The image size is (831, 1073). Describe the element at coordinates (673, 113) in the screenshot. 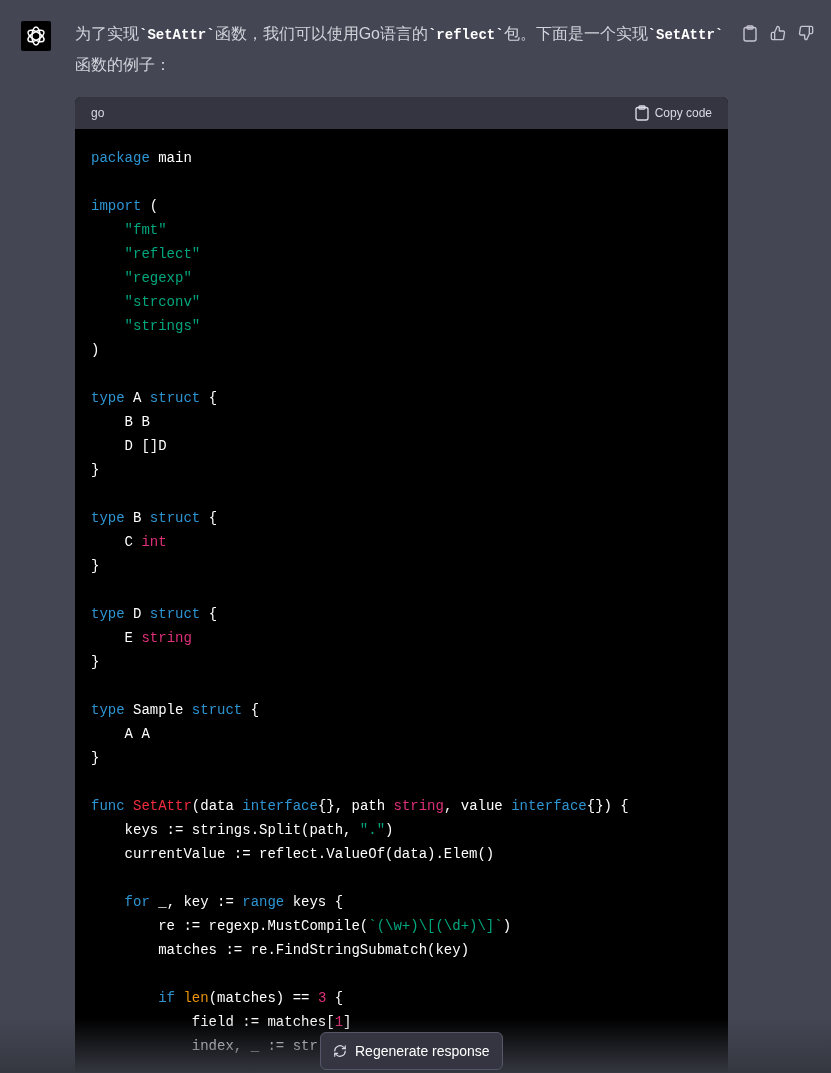

I see `copy-code-button: Copy code` at that location.